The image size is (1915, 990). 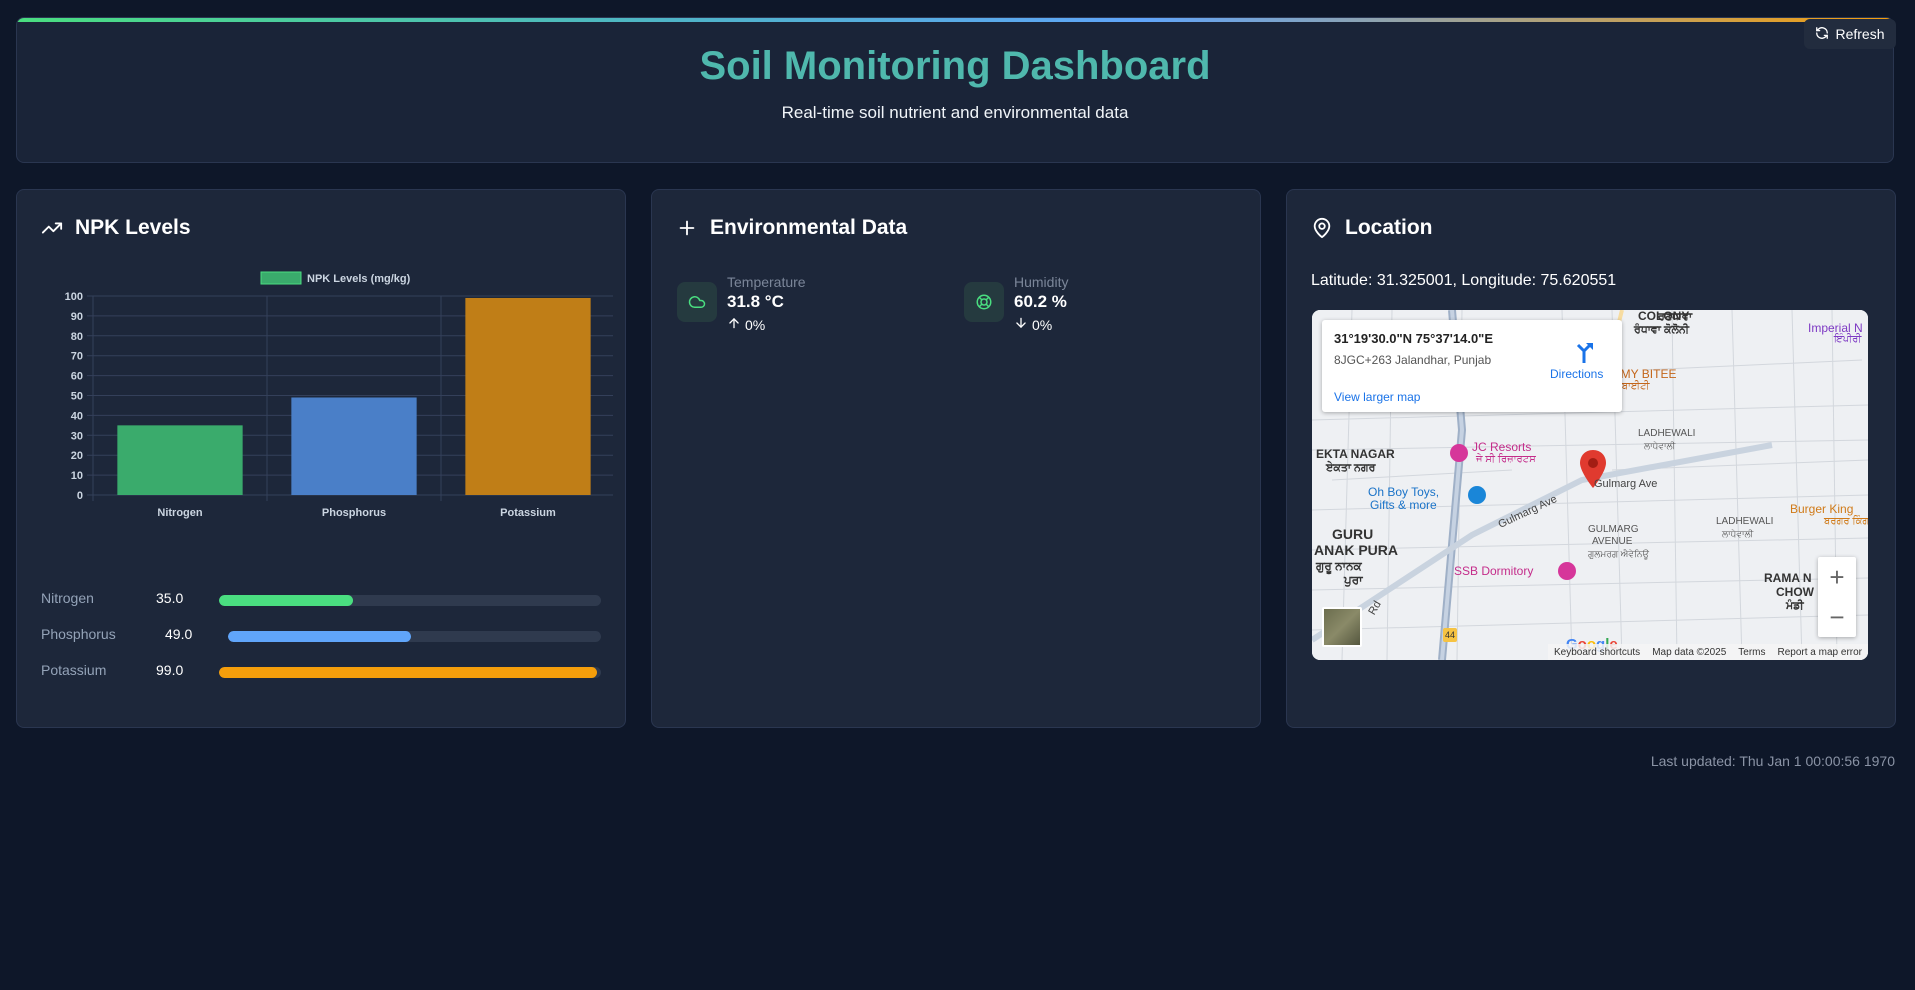 I want to click on arrow-down-icon, so click(x=1021, y=324).